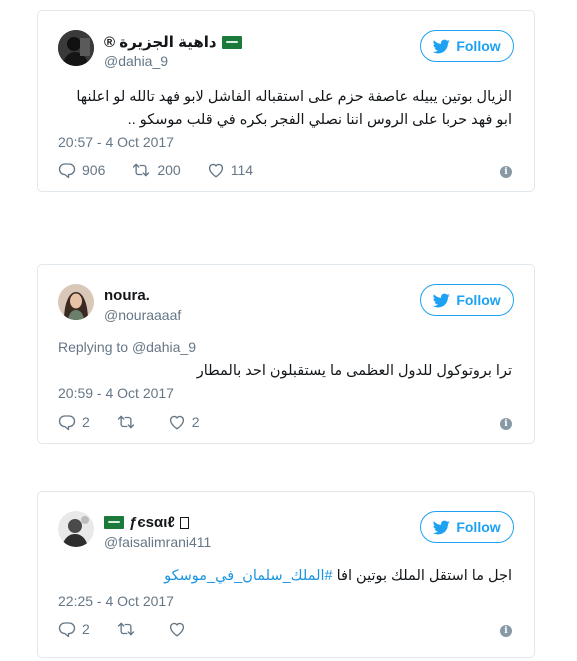  What do you see at coordinates (424, 576) in the screenshot?
I see `tweet-text-prefix: اجل ما استقل الملك بوتين افا` at bounding box center [424, 576].